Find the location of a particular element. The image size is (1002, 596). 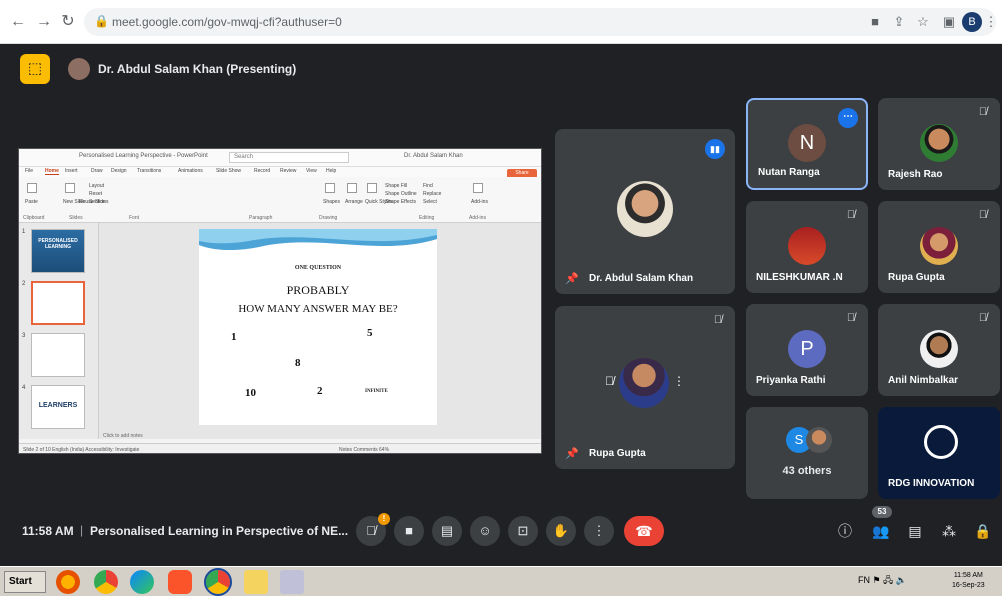

activities-icon: ⁂ is located at coordinates (949, 531).